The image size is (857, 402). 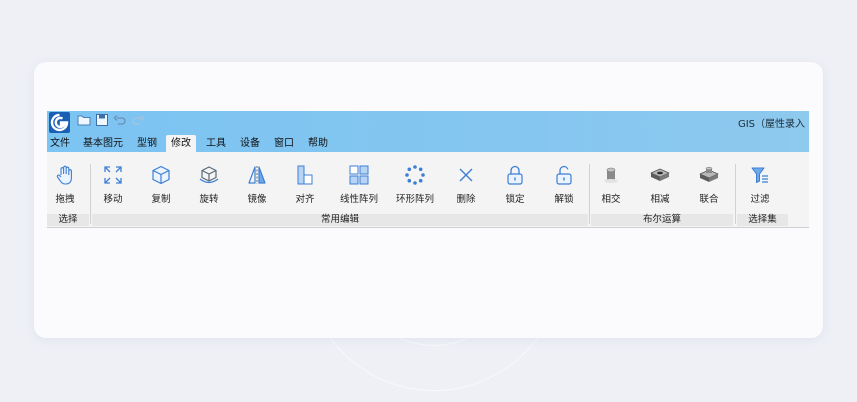 What do you see at coordinates (250, 143) in the screenshot?
I see `menu-equipment: 设备` at bounding box center [250, 143].